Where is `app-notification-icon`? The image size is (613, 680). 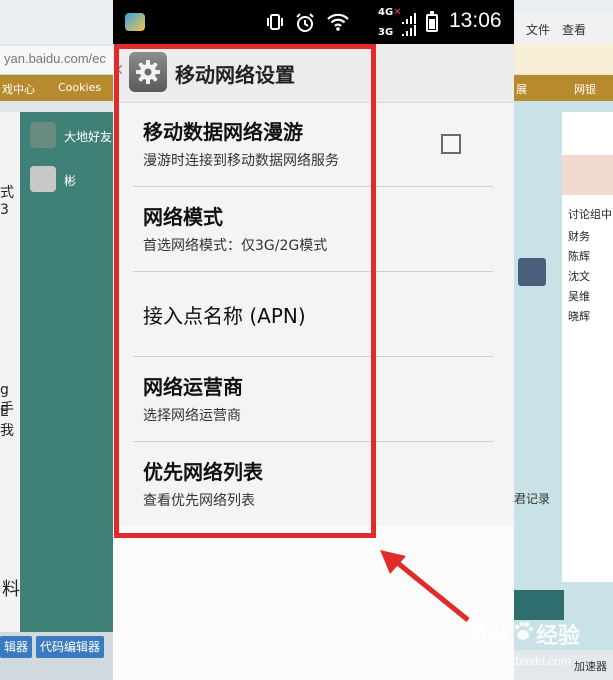 app-notification-icon is located at coordinates (135, 22).